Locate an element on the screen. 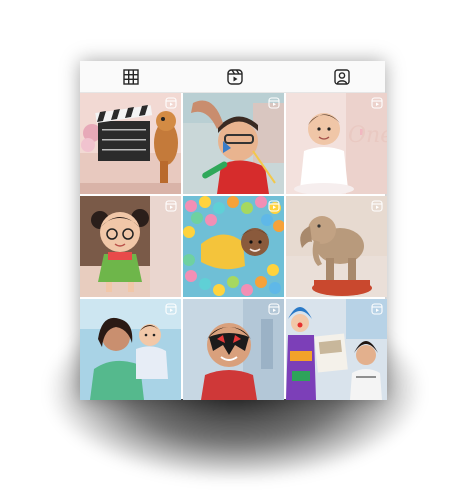 Image resolution: width=464 pixels, height=493 pixels. grid-icon is located at coordinates (131, 77).